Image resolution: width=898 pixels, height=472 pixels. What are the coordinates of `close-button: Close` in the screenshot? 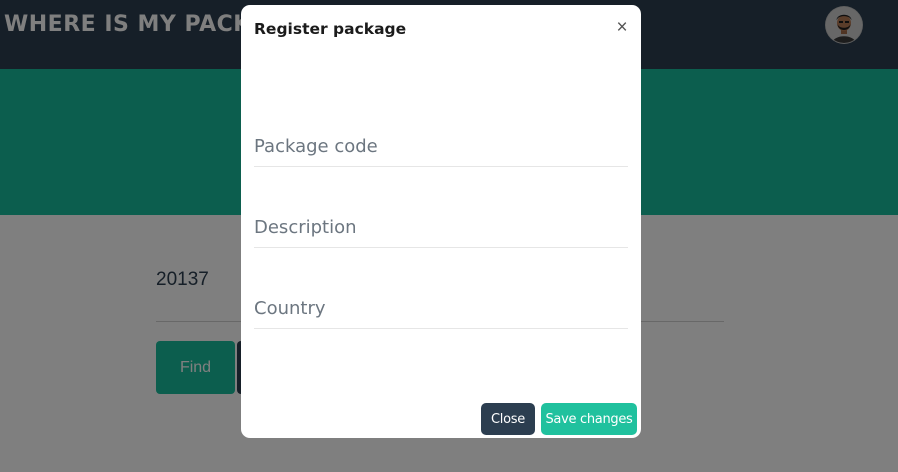 It's located at (508, 419).